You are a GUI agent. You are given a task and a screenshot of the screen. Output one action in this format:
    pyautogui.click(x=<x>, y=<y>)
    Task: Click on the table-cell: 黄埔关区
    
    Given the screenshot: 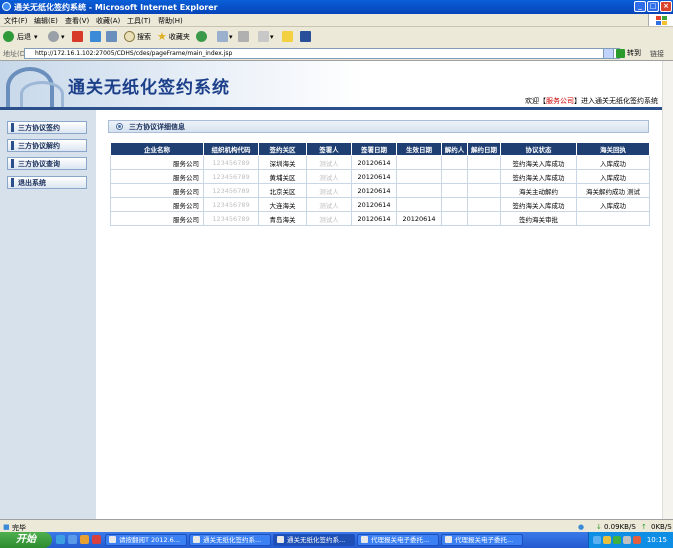 What is the action you would take?
    pyautogui.click(x=282, y=176)
    